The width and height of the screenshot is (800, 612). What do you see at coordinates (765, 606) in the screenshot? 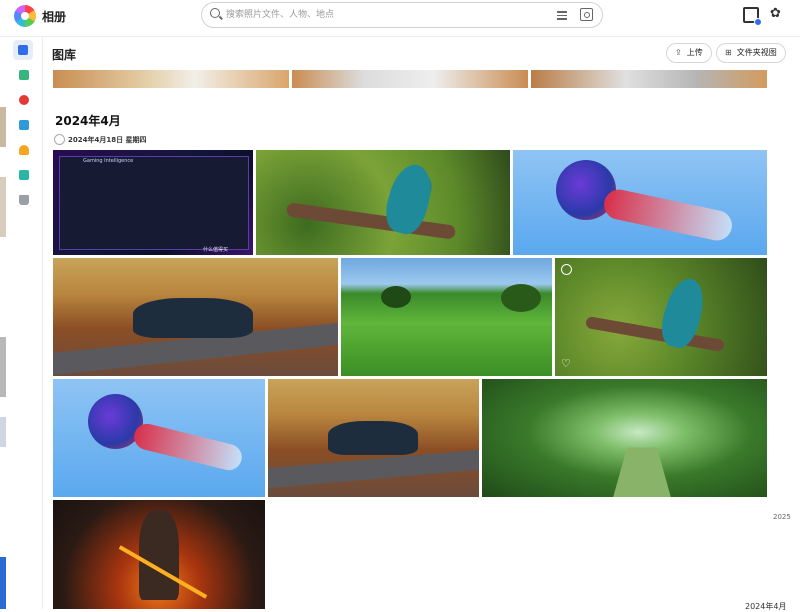
I see `timeline-month-marker: 2024年4月` at bounding box center [765, 606].